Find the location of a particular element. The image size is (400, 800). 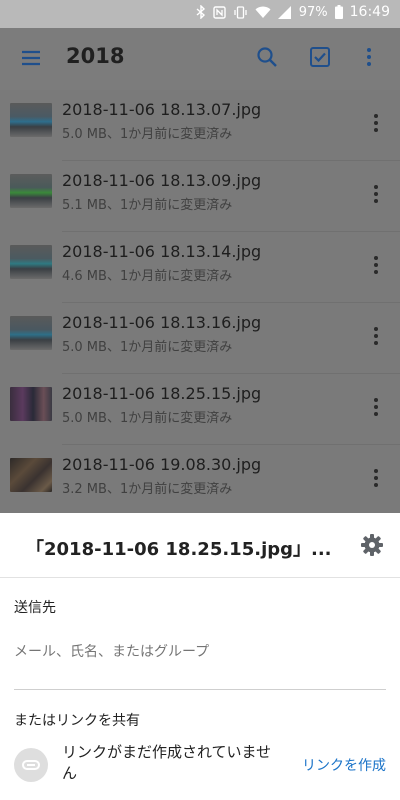

file-row: 2018-11-06 18.13.07.jpg 5.0 MB、1か月前に変更済み is located at coordinates (200, 125).